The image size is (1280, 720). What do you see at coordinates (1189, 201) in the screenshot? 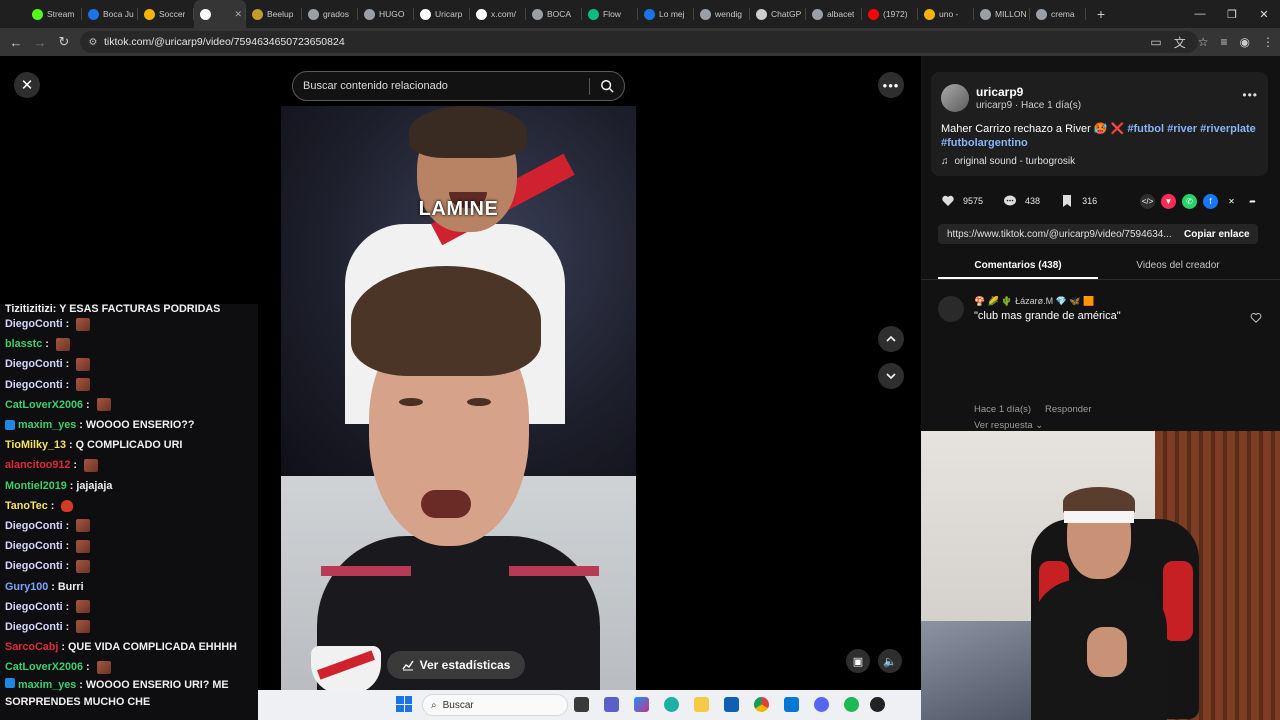
I see `whatsapp-icon: ✆` at bounding box center [1189, 201].